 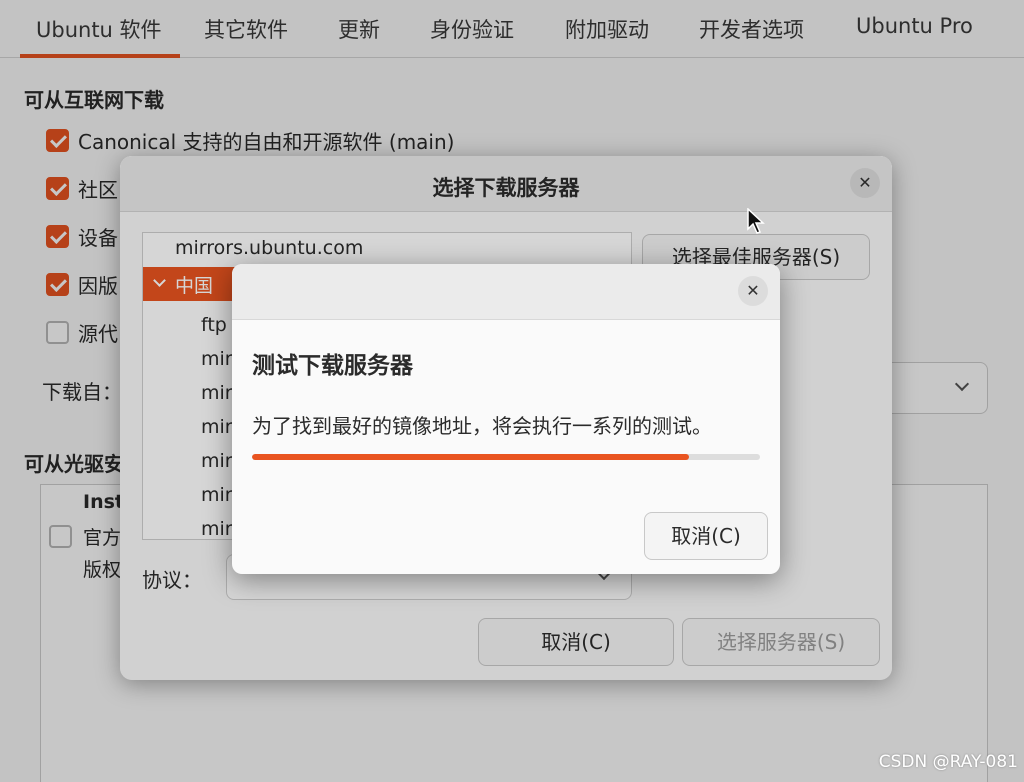 What do you see at coordinates (948, 762) in the screenshot?
I see `watermark: CSDN @RAY-081` at bounding box center [948, 762].